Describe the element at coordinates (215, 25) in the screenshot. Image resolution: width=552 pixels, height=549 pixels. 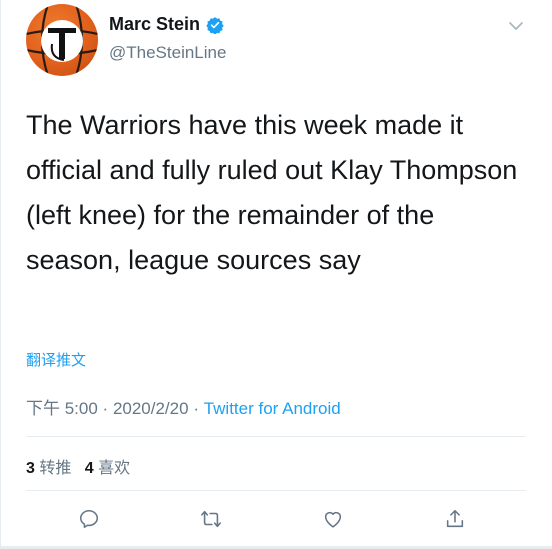
I see `verified-badge-icon` at that location.